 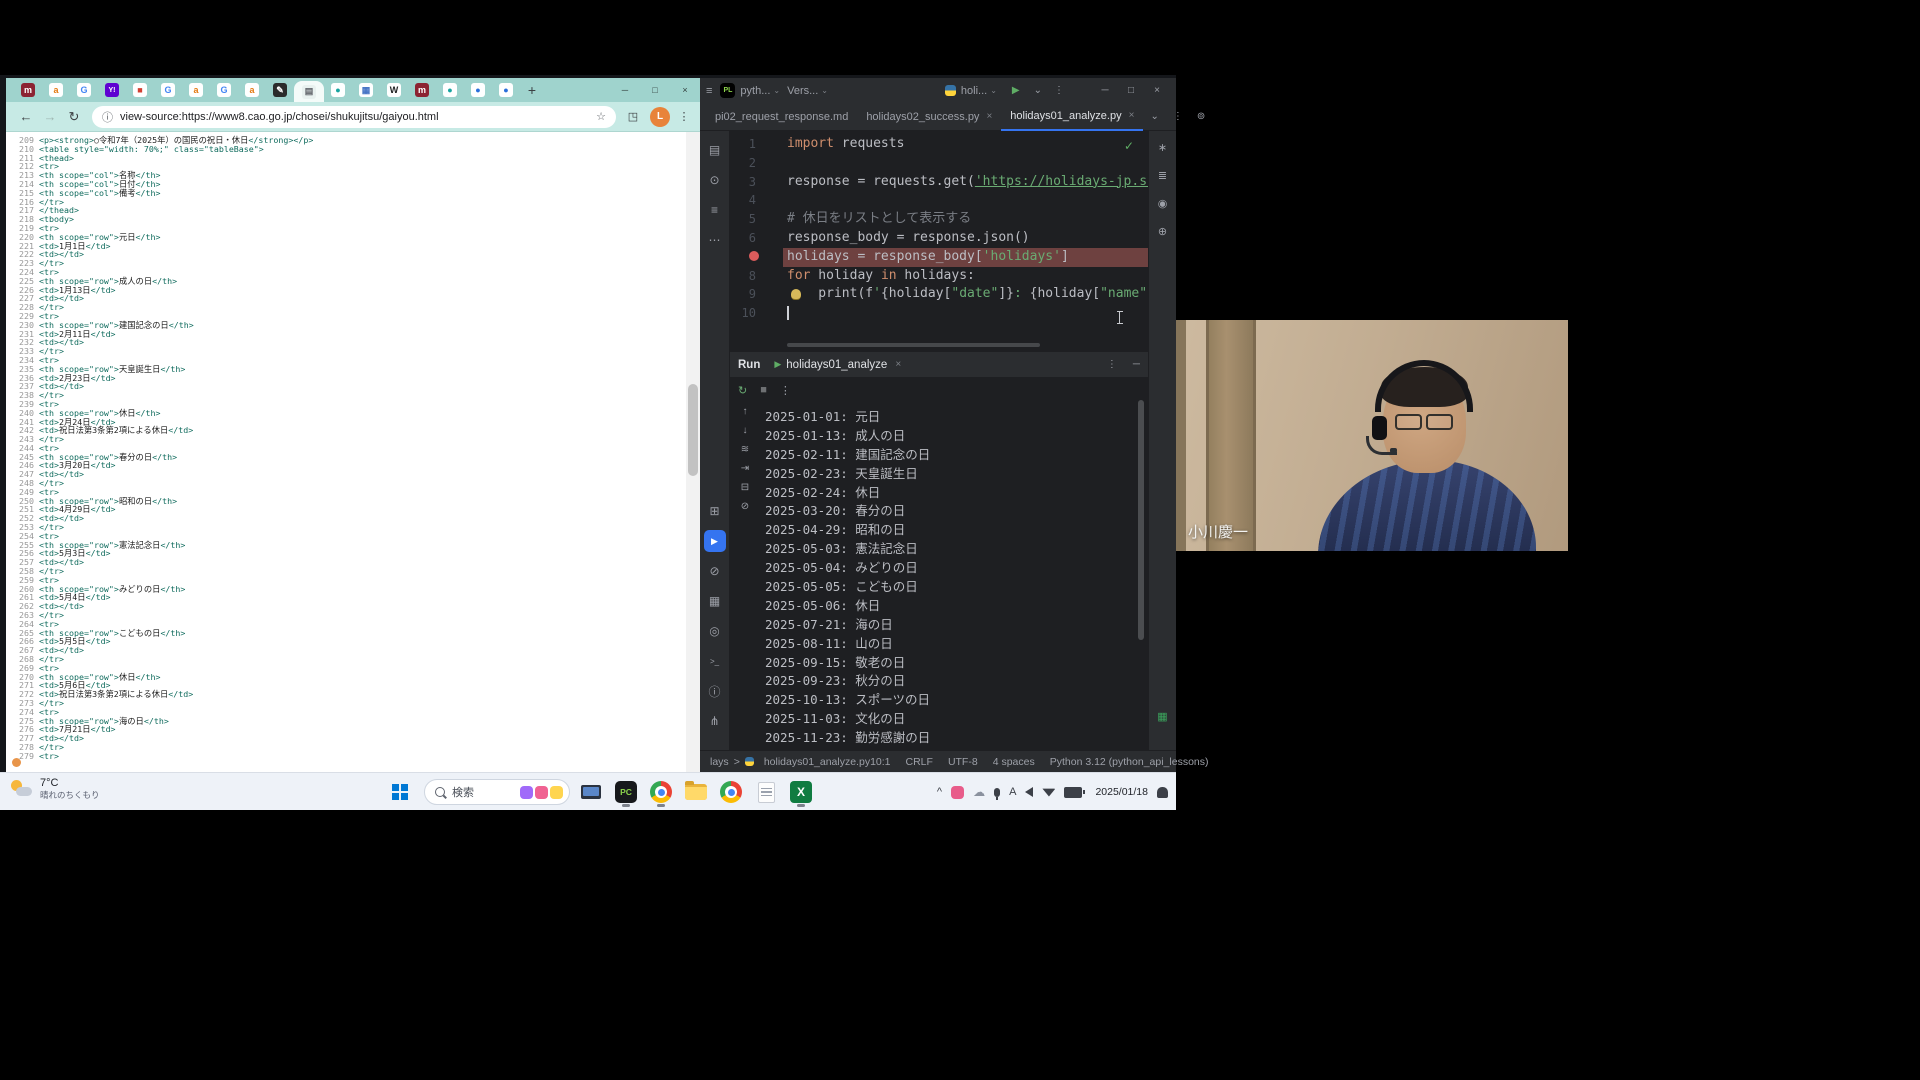 What do you see at coordinates (763, 390) in the screenshot?
I see `stop-button: ■` at bounding box center [763, 390].